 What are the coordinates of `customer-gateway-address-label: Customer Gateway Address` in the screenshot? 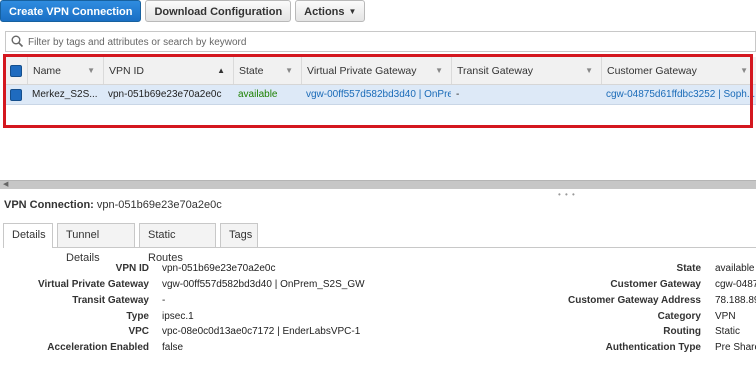 It's located at (634, 300).